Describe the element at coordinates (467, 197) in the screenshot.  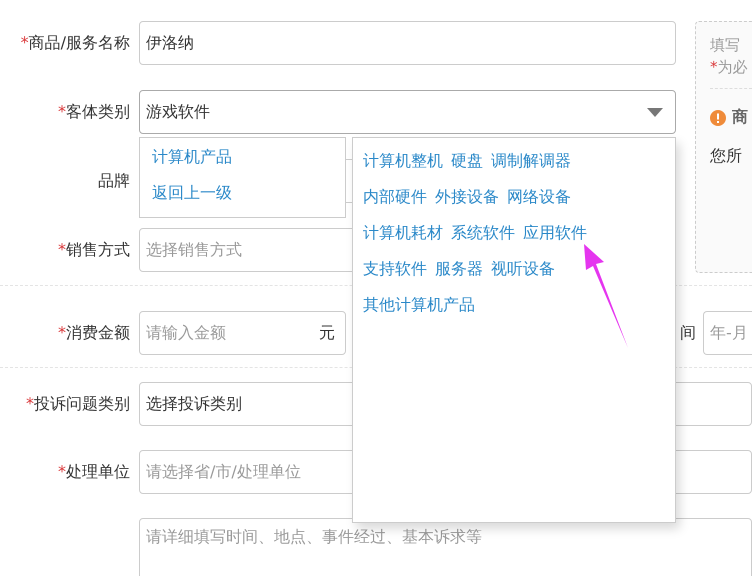
I see `menu-item: 外接设备` at that location.